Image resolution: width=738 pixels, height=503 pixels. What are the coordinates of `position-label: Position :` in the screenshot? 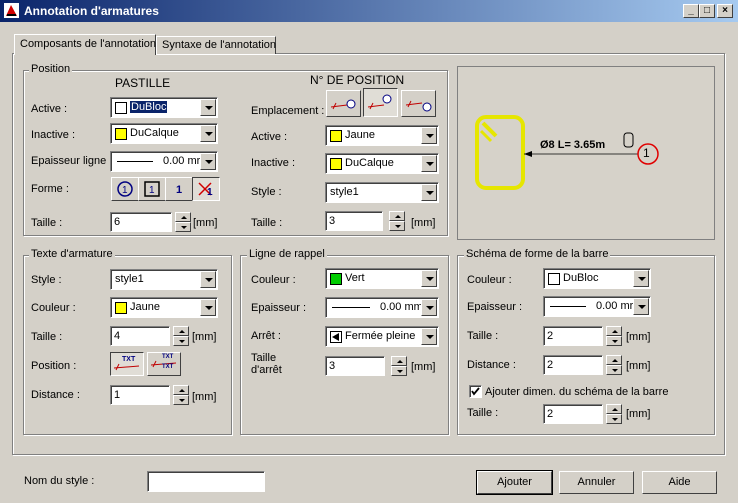 It's located at (54, 366).